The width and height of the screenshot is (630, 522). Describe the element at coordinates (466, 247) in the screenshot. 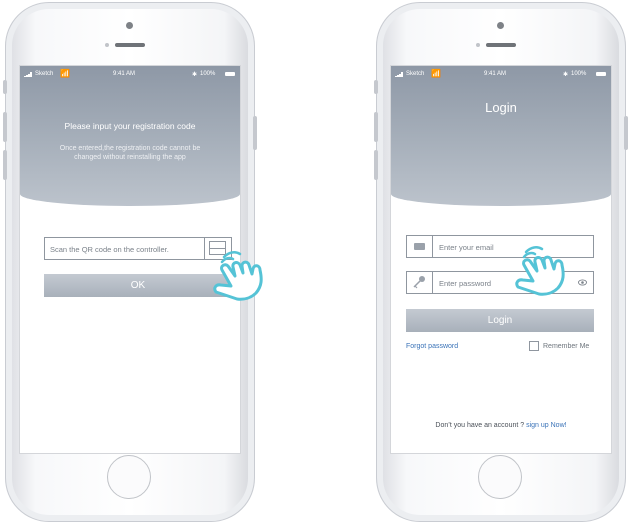

I see `email-placeholder: Enter your email` at that location.